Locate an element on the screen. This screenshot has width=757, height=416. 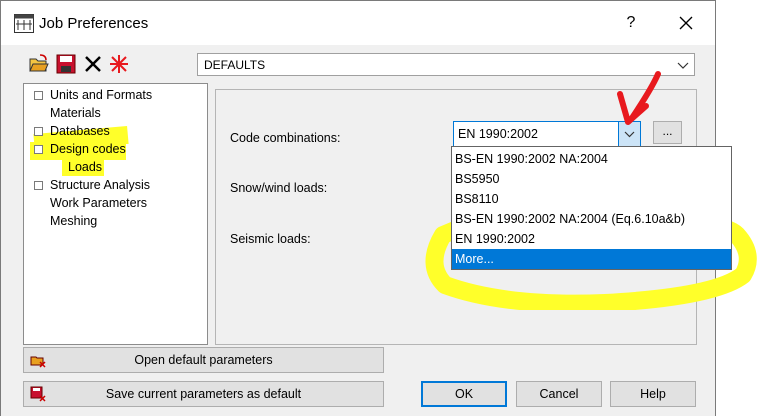
snow-wind-label: Snow/wind loads: is located at coordinates (279, 188).